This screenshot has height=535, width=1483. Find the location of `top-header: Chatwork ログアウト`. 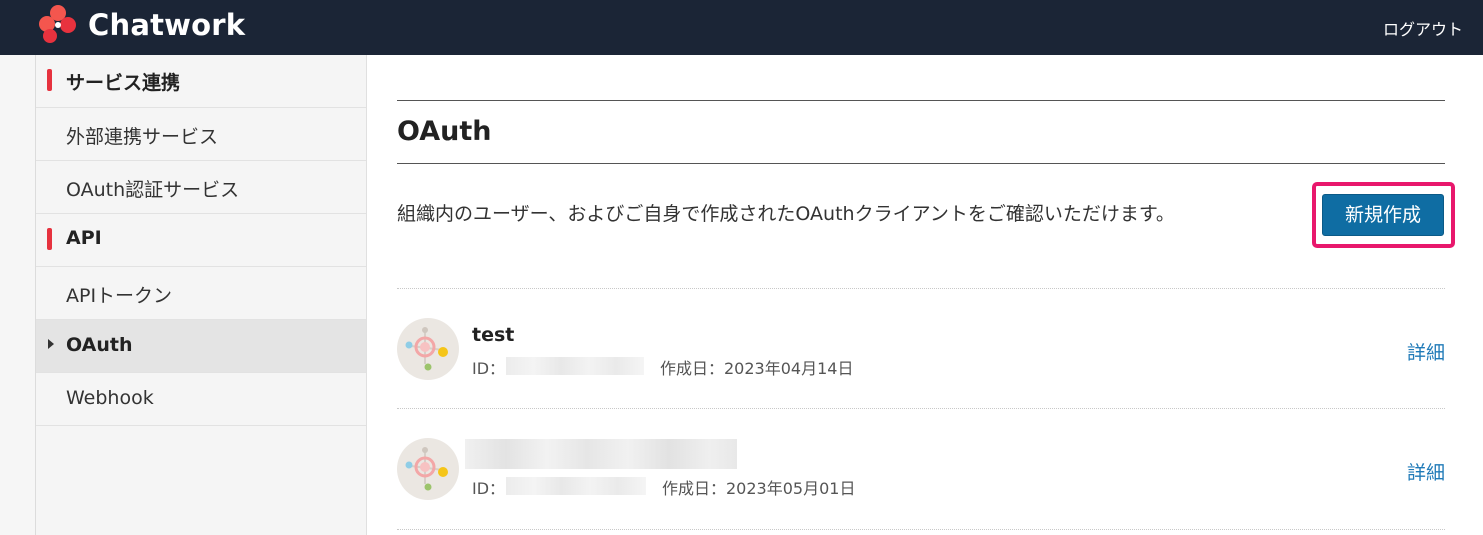

top-header: Chatwork ログアウト is located at coordinates (741, 27).